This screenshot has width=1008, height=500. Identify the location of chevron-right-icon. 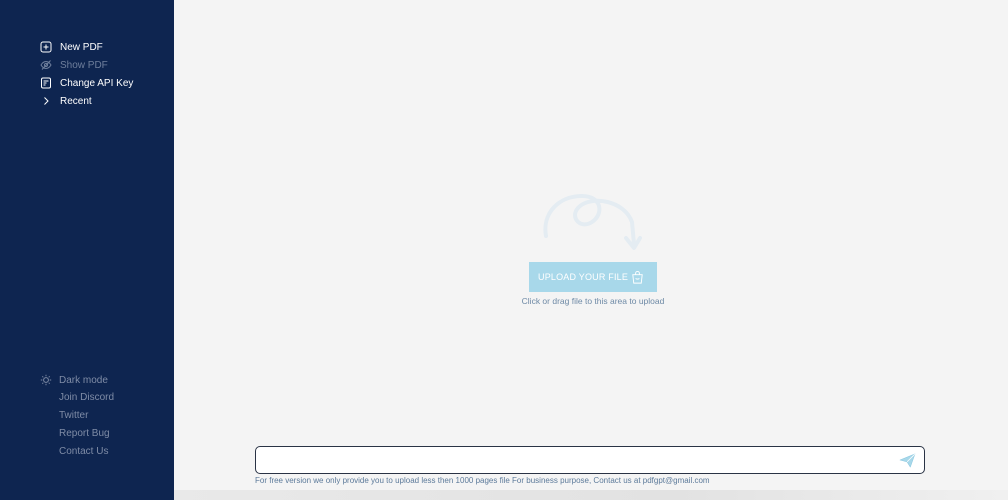
(46, 101).